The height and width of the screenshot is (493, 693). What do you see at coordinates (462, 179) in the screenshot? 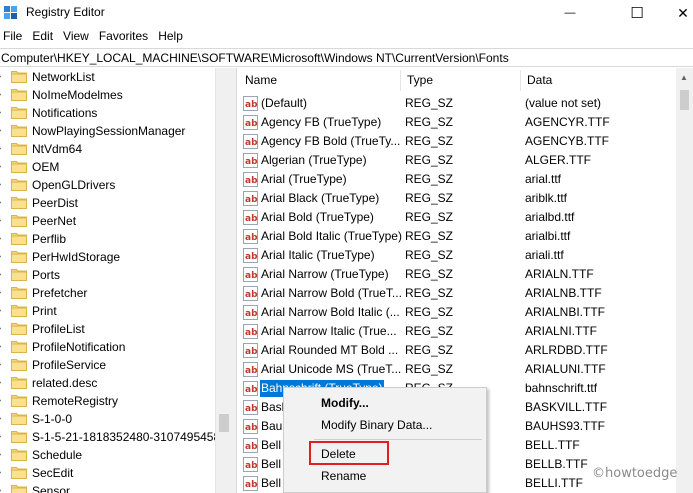
I see `table-row: ab Arial (TrueType) REG_SZ arial.ttf` at bounding box center [462, 179].